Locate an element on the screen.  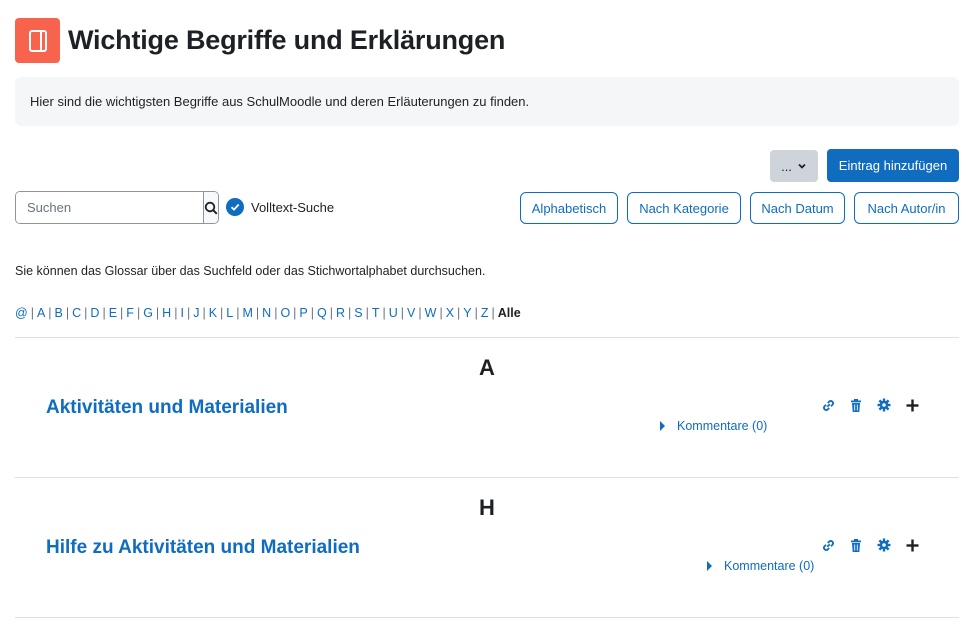
alphabet-letter-link: X is located at coordinates (450, 313).